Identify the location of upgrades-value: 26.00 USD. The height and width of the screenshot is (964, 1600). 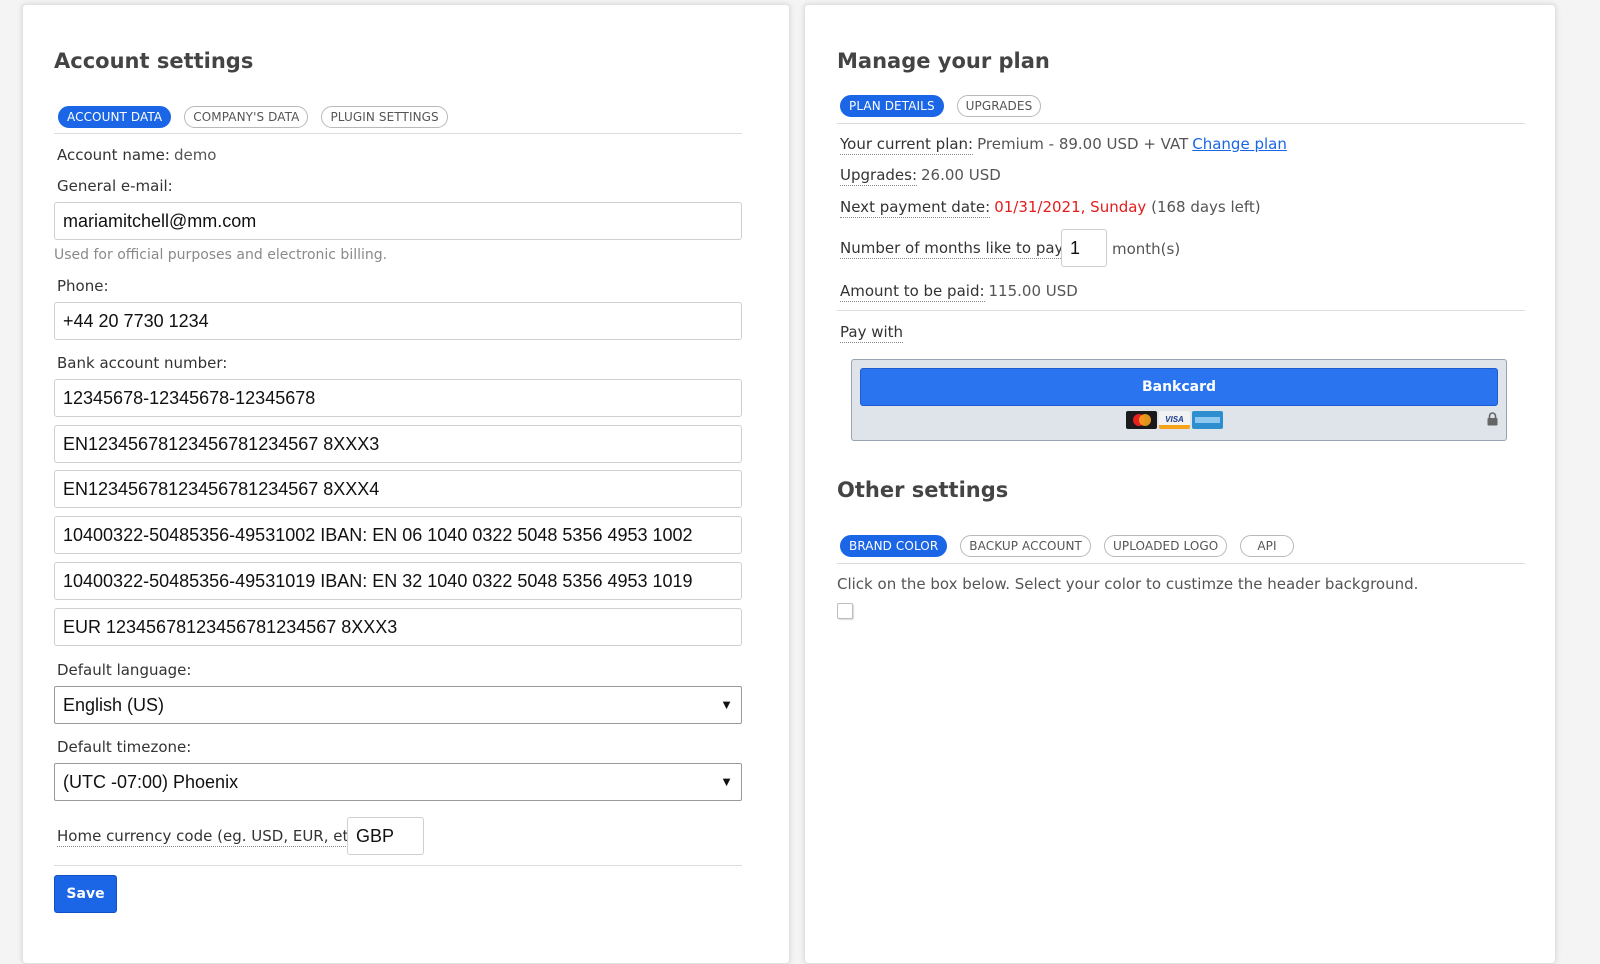
(961, 175).